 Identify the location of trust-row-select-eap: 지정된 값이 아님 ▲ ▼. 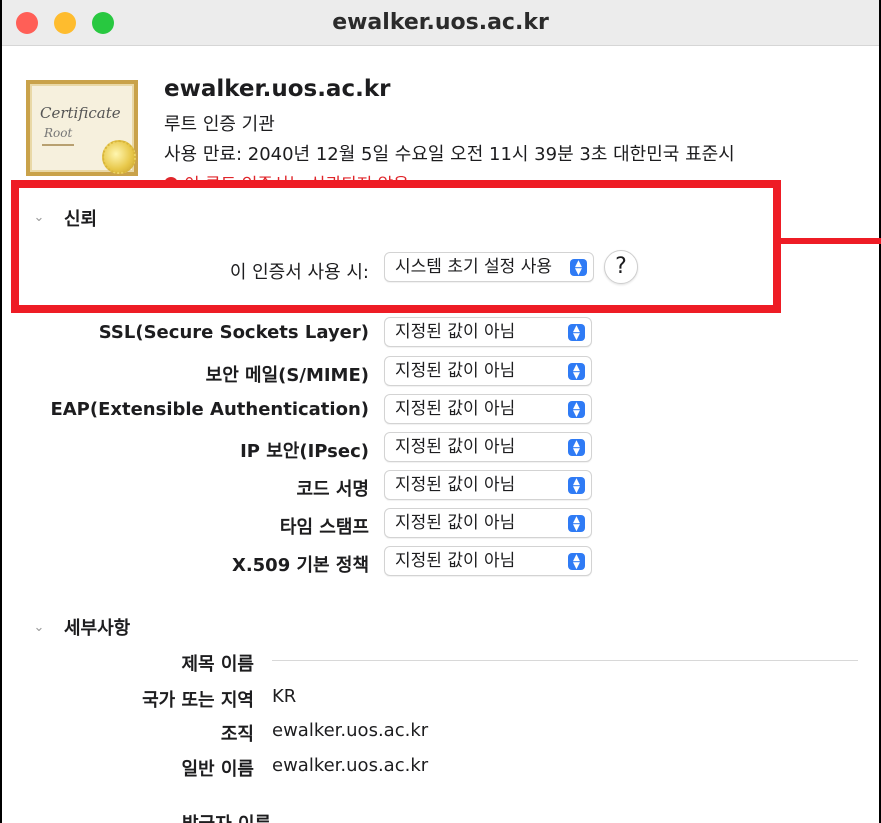
(488, 409).